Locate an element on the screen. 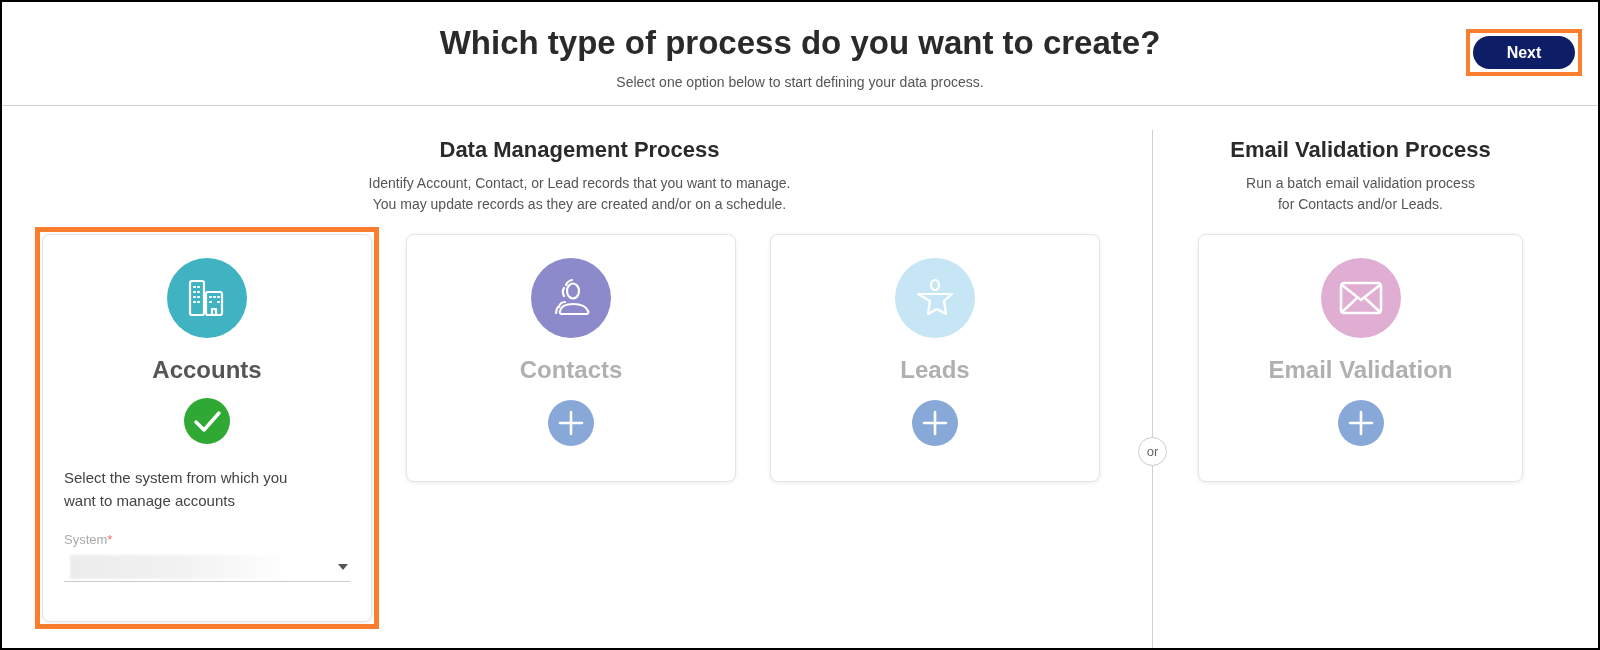 Image resolution: width=1600 pixels, height=650 pixels. option-card: Contacts is located at coordinates (571, 358).